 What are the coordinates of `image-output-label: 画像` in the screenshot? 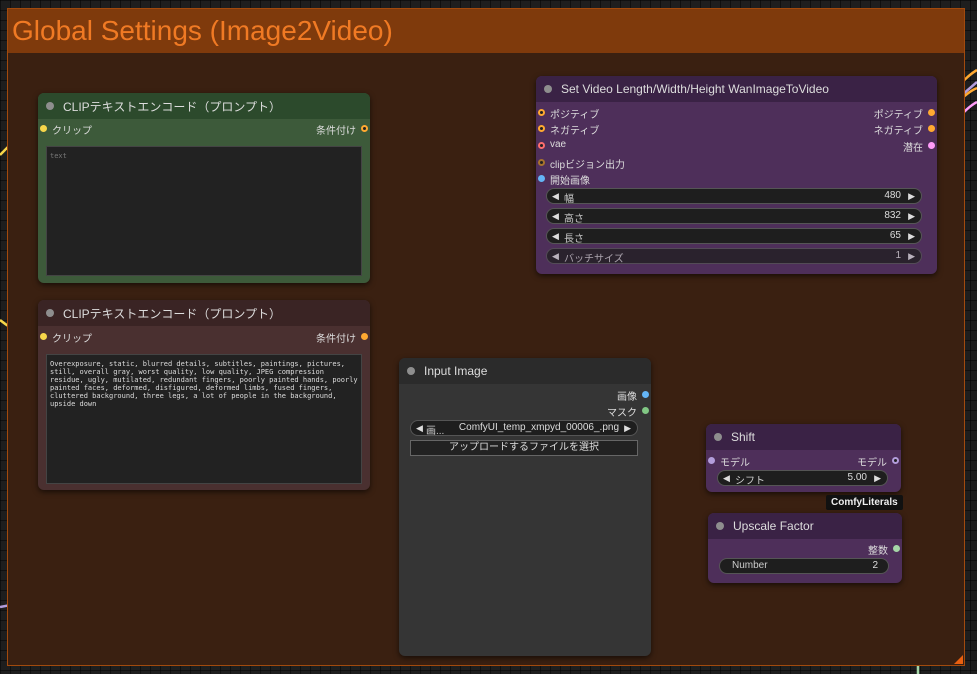 It's located at (627, 397).